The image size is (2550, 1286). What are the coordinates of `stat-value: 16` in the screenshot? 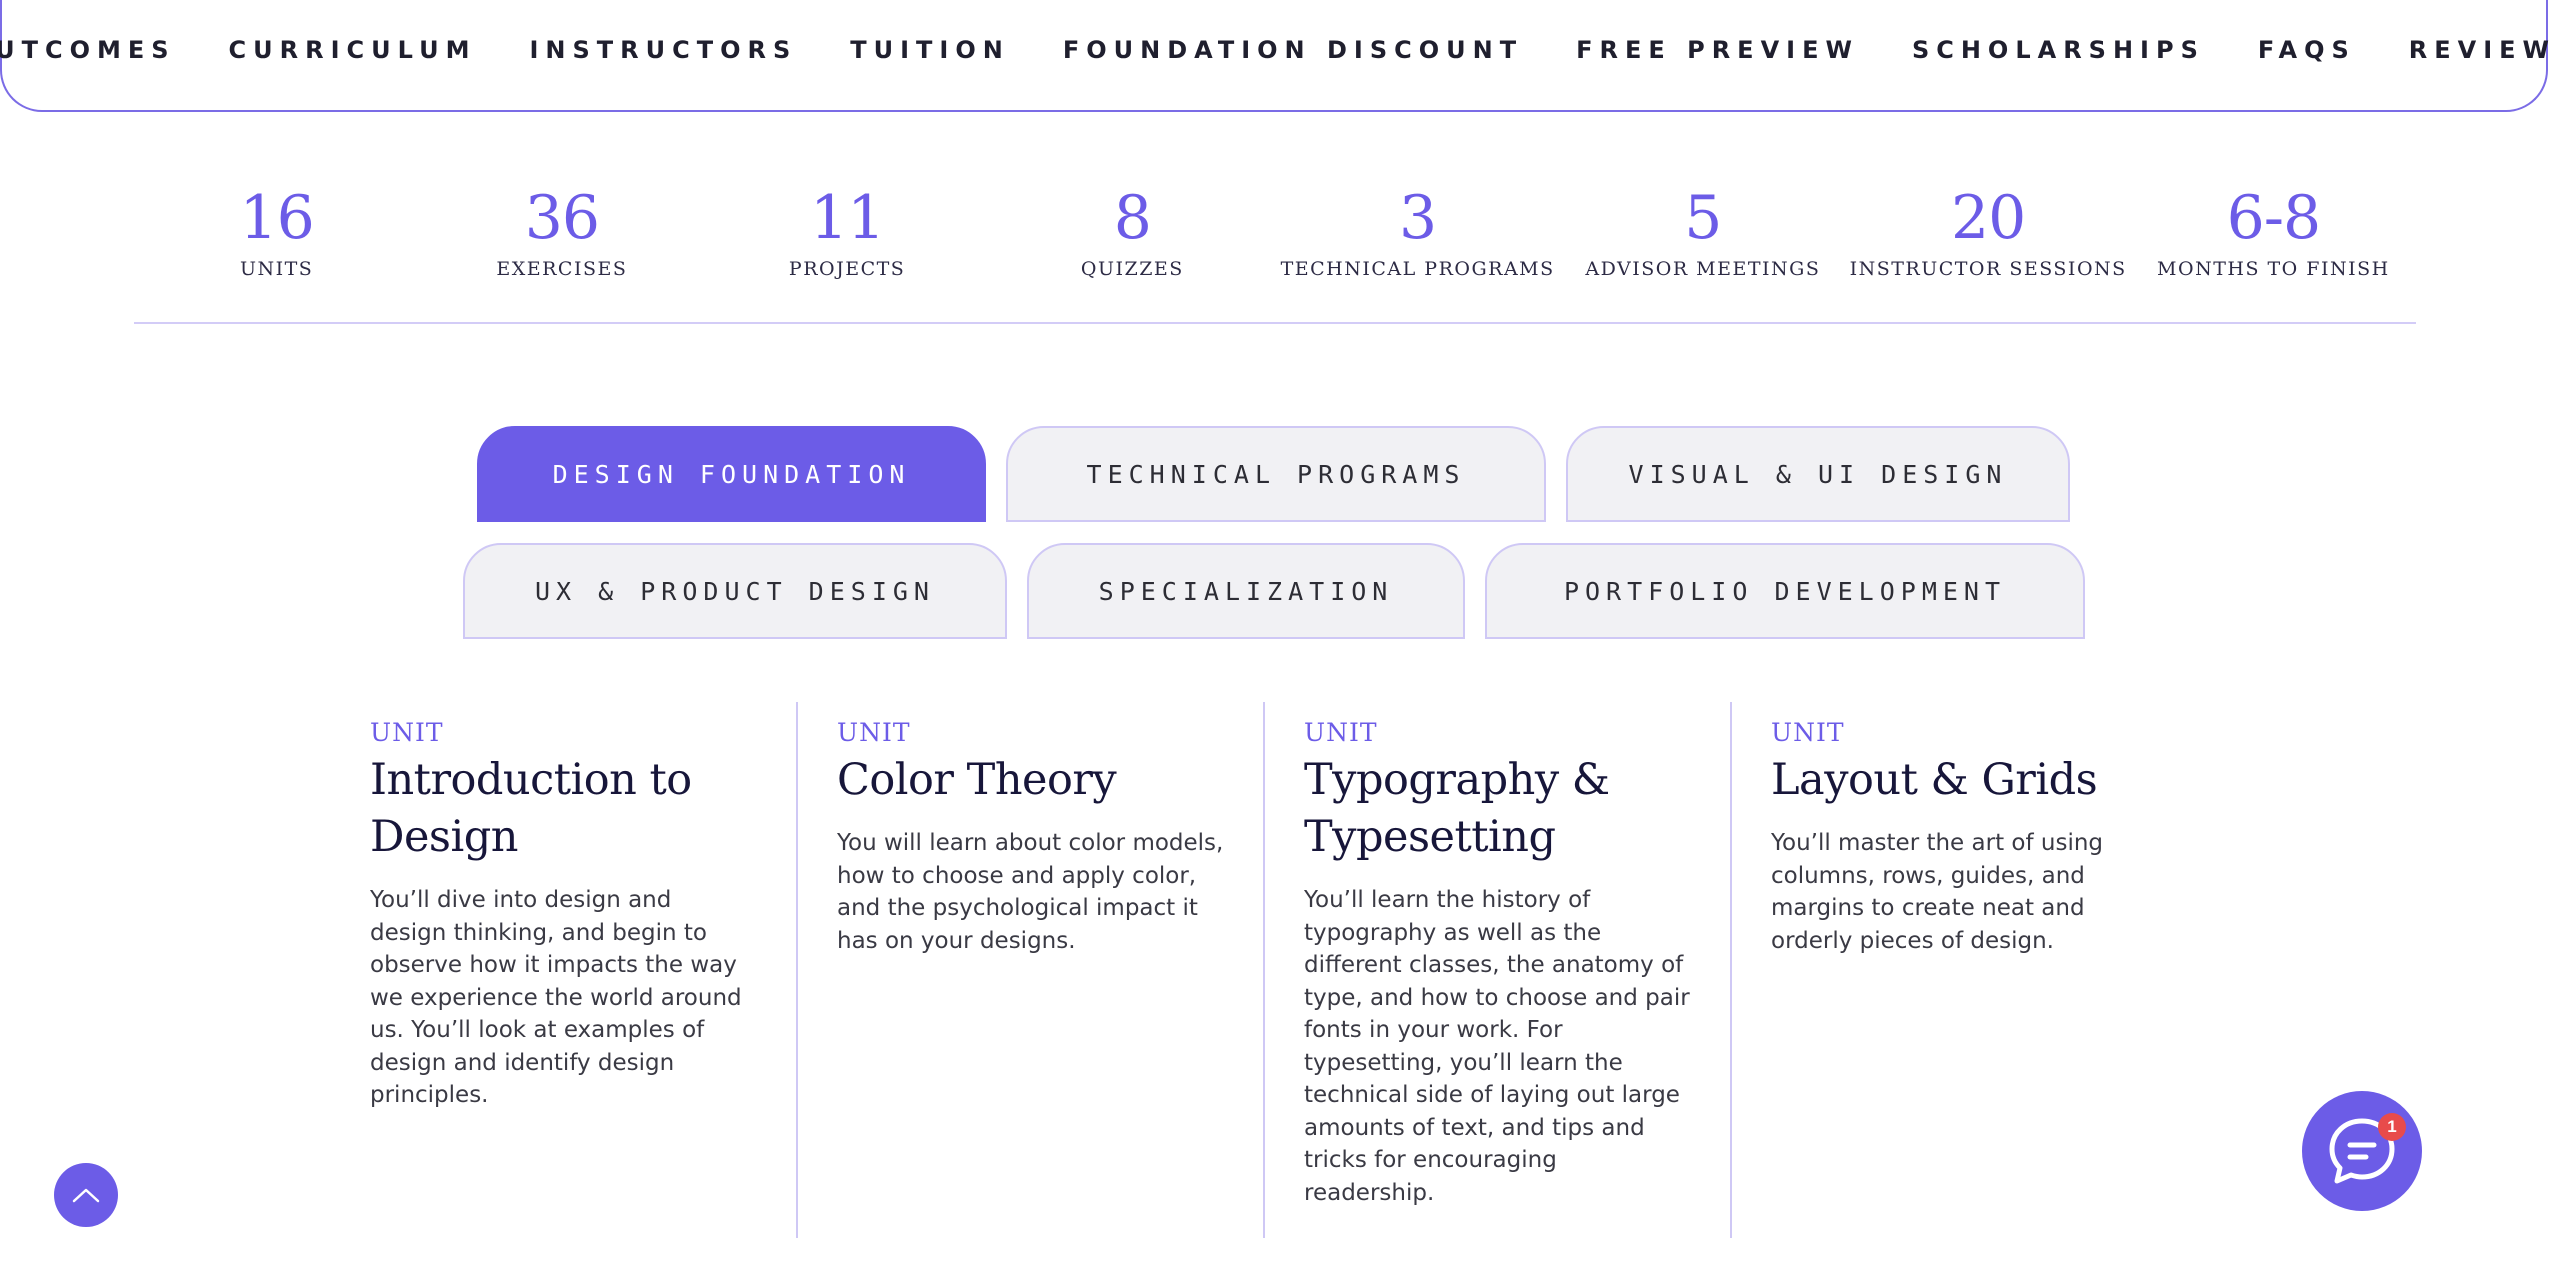 It's located at (276, 218).